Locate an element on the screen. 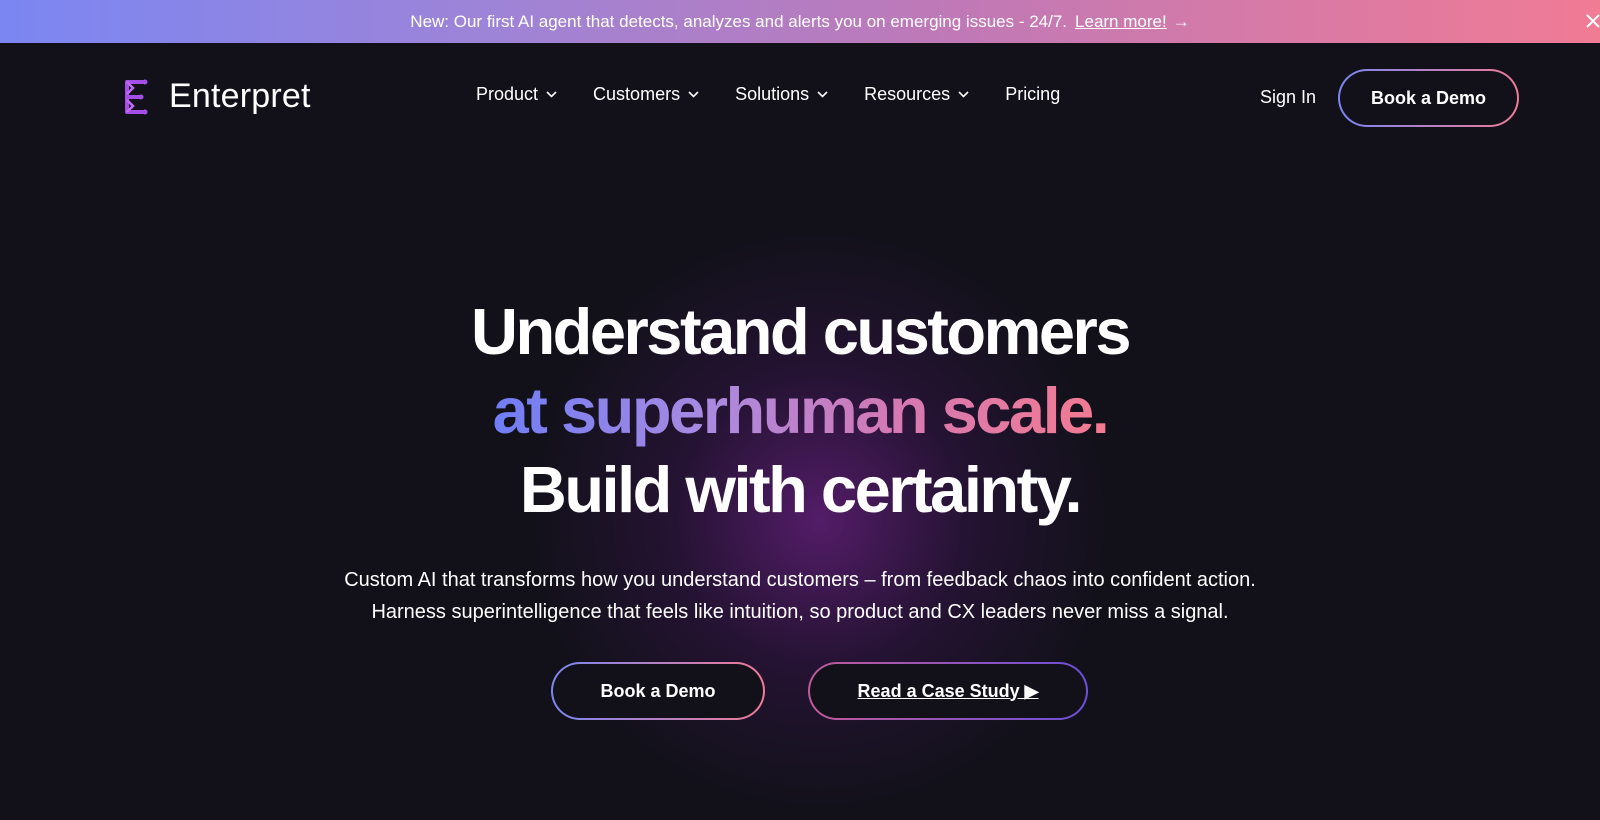 Image resolution: width=1600 pixels, height=820 pixels. nav-item-resources: Resources is located at coordinates (916, 94).